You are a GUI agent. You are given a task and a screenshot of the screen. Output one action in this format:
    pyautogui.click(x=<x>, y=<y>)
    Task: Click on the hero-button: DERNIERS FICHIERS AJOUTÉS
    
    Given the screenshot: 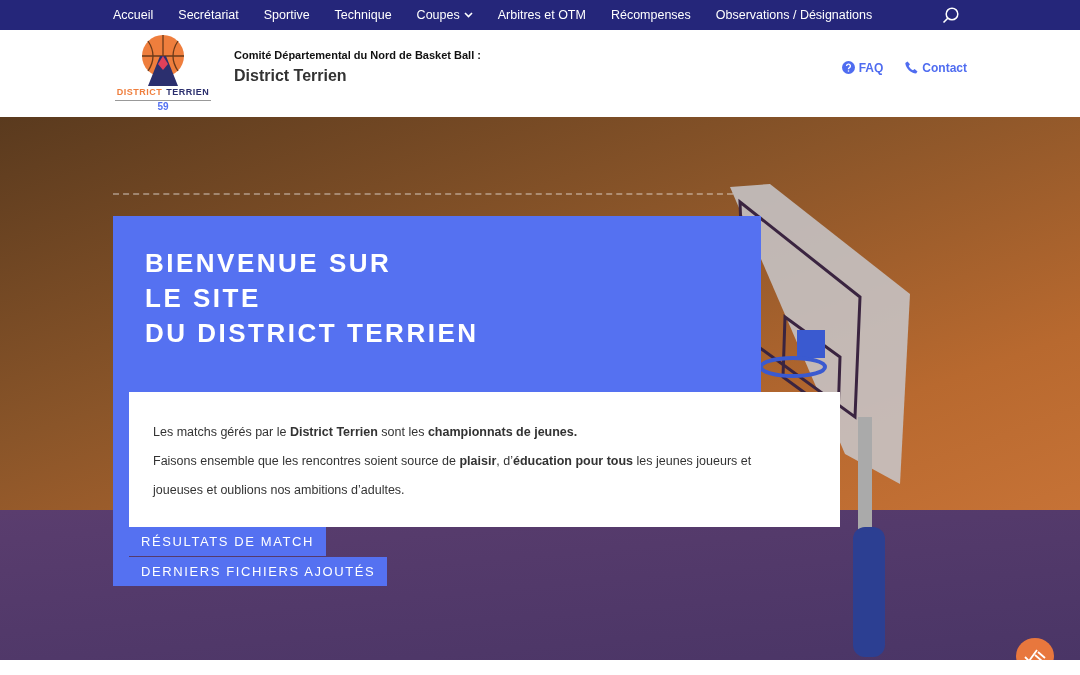 What is the action you would take?
    pyautogui.click(x=258, y=571)
    